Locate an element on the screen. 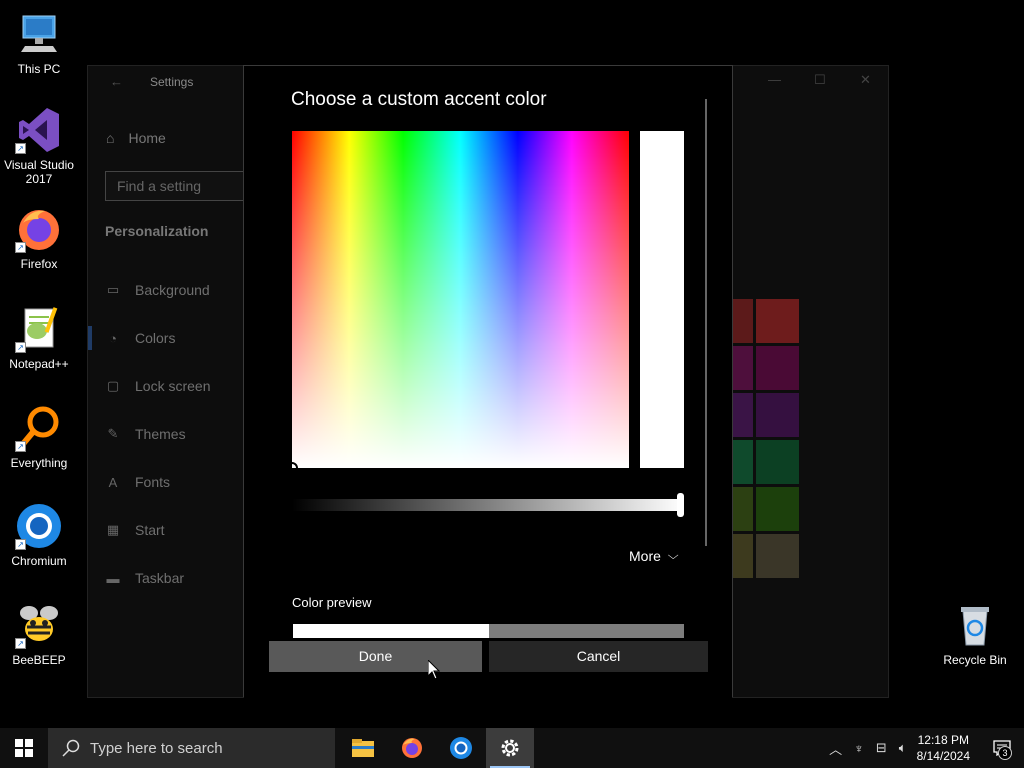  settings-search-input: Find a setting is located at coordinates (180, 186).